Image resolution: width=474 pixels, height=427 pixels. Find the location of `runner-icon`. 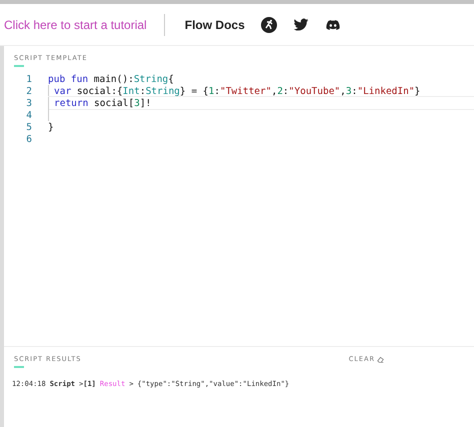

runner-icon is located at coordinates (268, 24).